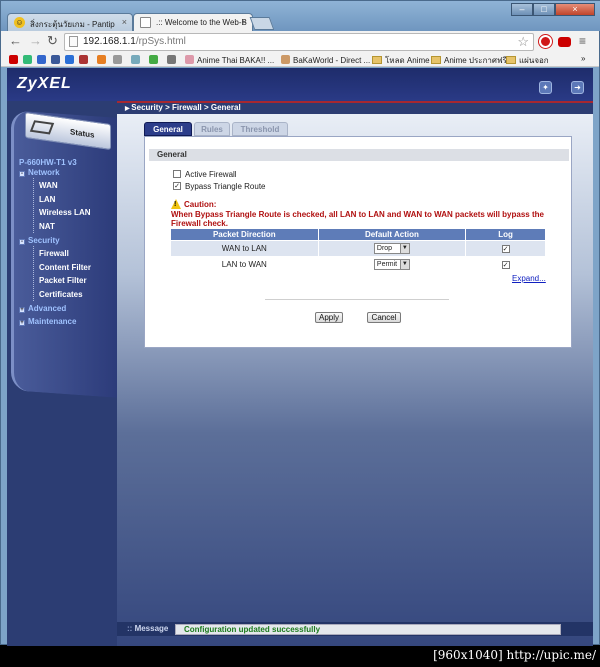  I want to click on tab-threshold: Threshold, so click(260, 129).